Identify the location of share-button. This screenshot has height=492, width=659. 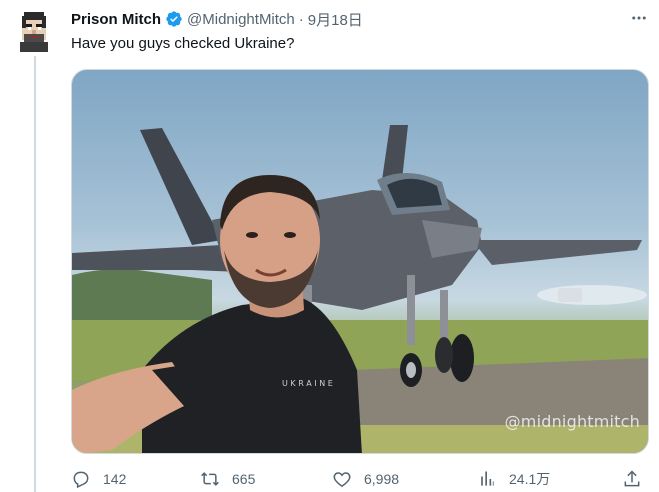
(632, 479).